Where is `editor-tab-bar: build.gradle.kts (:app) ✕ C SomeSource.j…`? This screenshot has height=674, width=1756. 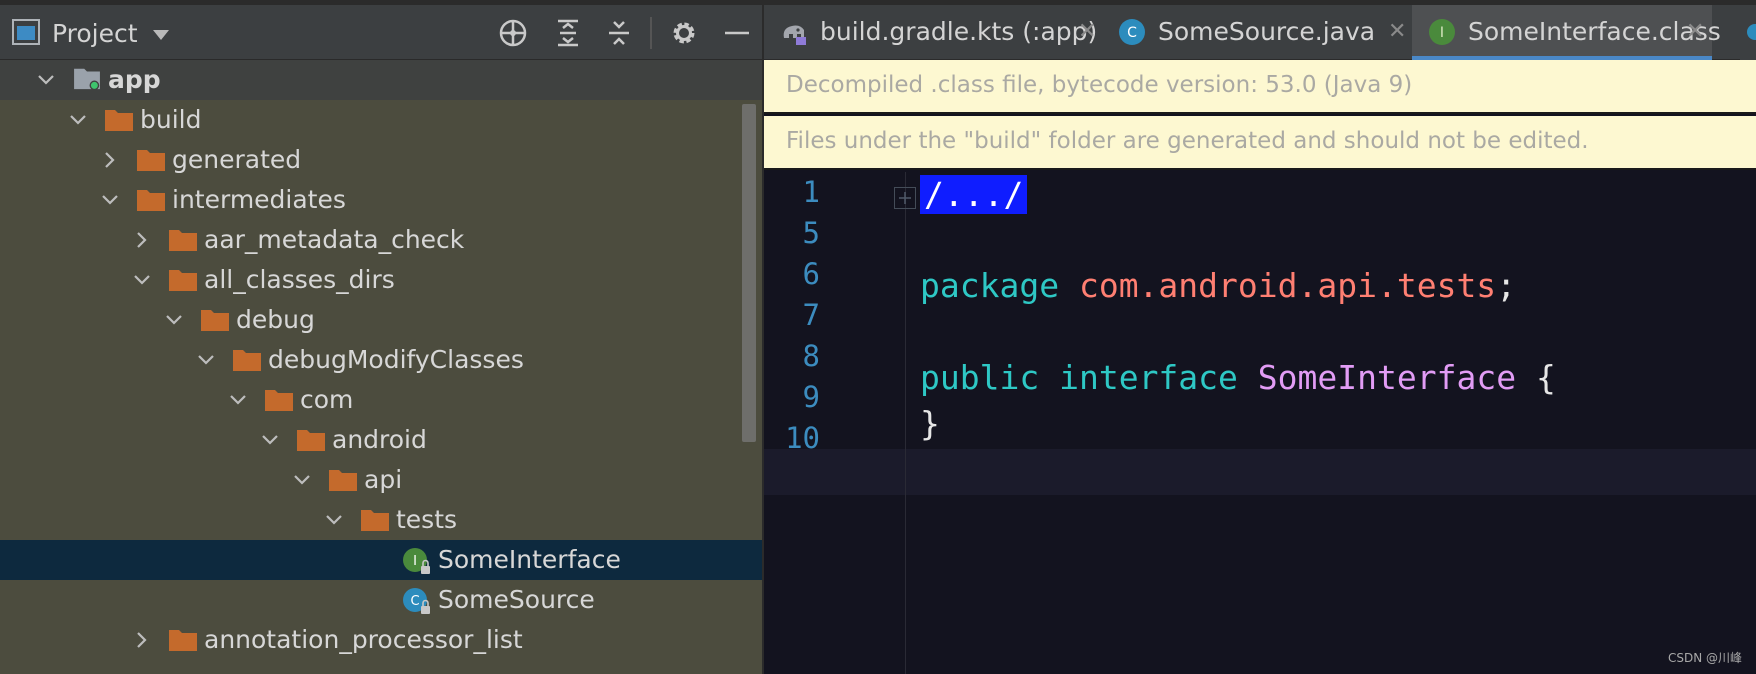
editor-tab-bar: build.gradle.kts (:app) ✕ C SomeSource.j… is located at coordinates (1260, 30).